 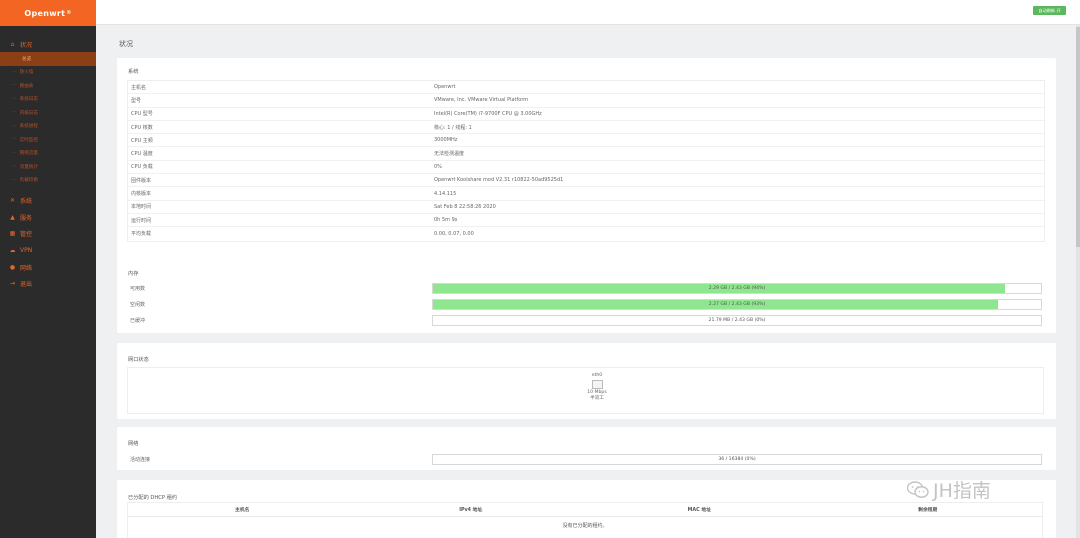 I want to click on progress-bar: 36 / 16384 (0%), so click(x=737, y=459).